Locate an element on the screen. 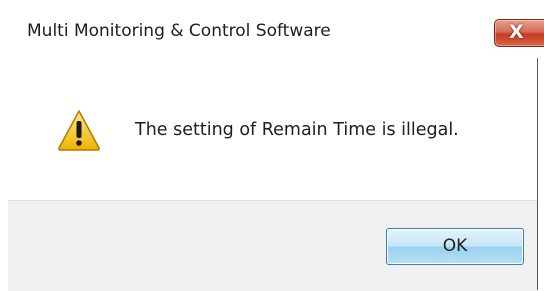 This screenshot has width=544, height=291. close-button: X is located at coordinates (519, 33).